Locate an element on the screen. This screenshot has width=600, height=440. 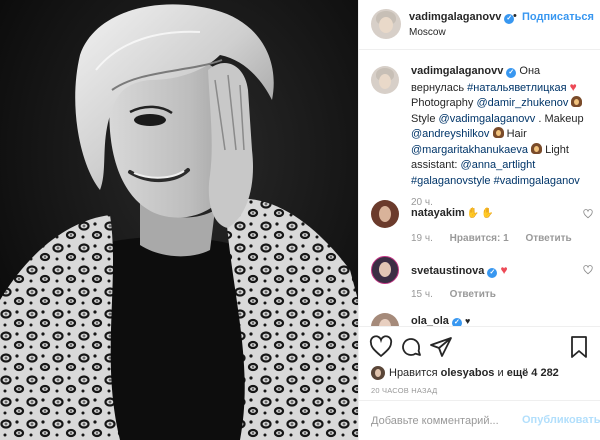
hashtag-link: #vadimgalaganov is located at coordinates (537, 181).